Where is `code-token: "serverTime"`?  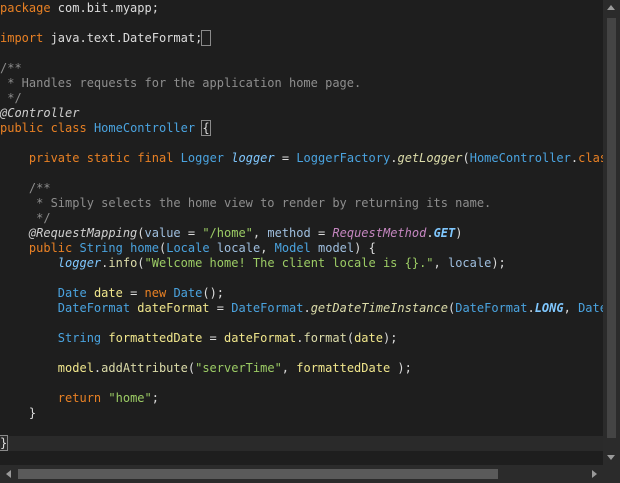 code-token: "serverTime" is located at coordinates (238, 368).